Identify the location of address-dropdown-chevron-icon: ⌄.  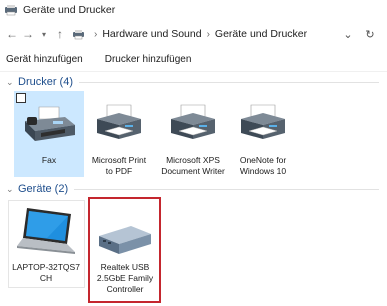
(348, 34).